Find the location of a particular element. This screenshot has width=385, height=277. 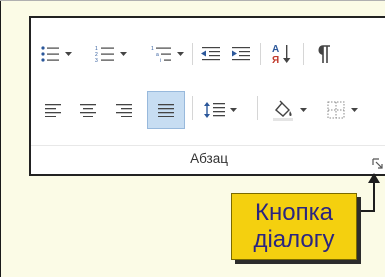

align-right-icon is located at coordinates (124, 110).